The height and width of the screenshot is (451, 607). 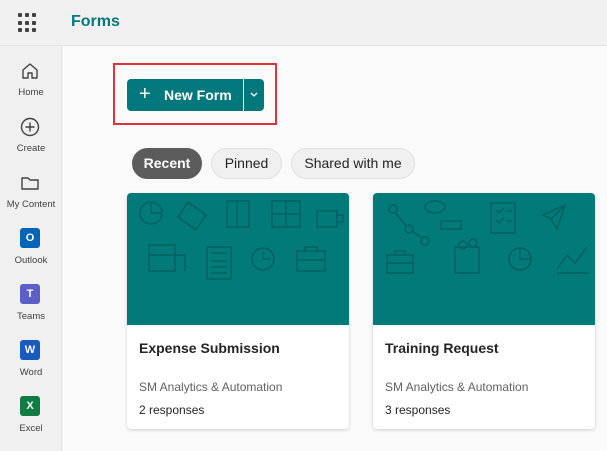 What do you see at coordinates (28, 23) in the screenshot?
I see `app-launcher-icon` at bounding box center [28, 23].